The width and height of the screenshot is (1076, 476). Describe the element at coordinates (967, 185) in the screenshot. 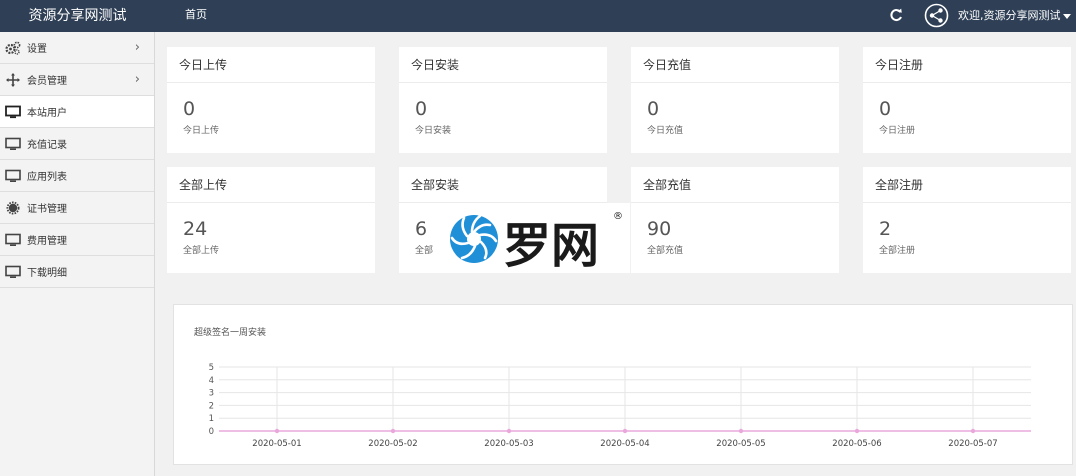

I see `card-title: 全部注册` at that location.